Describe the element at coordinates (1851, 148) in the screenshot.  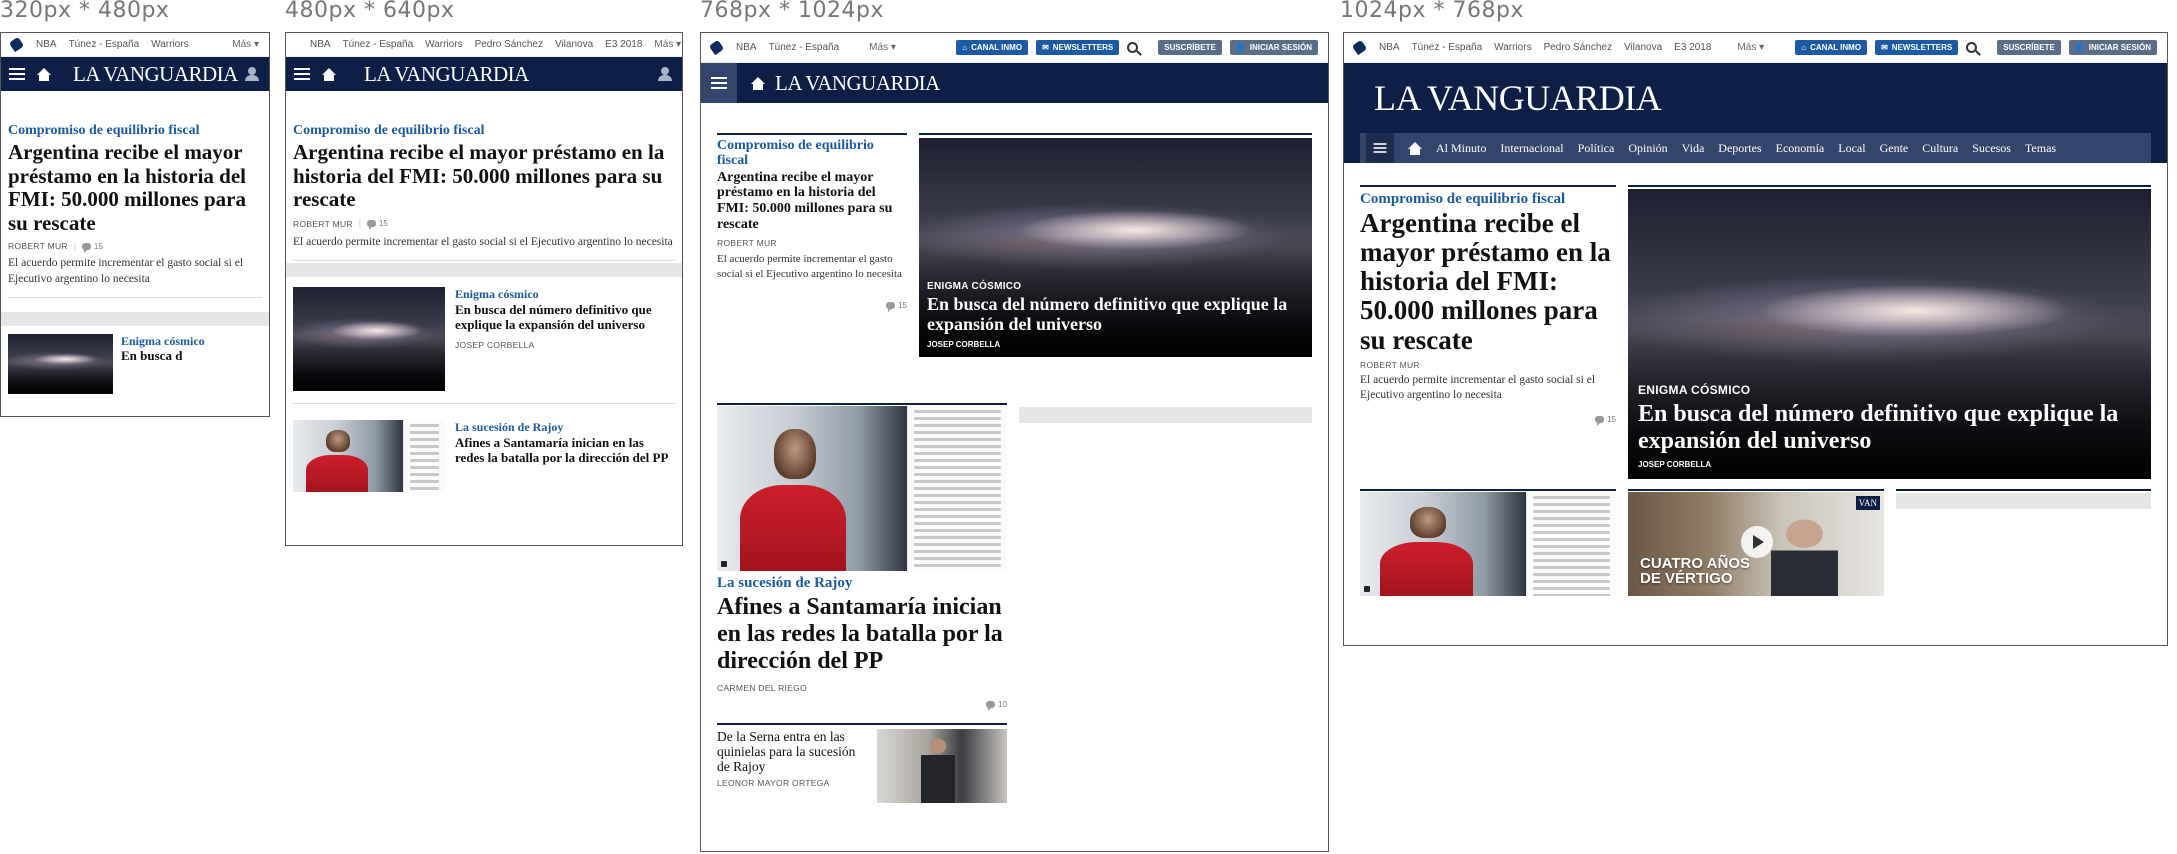
I see `nav-local: Local` at that location.